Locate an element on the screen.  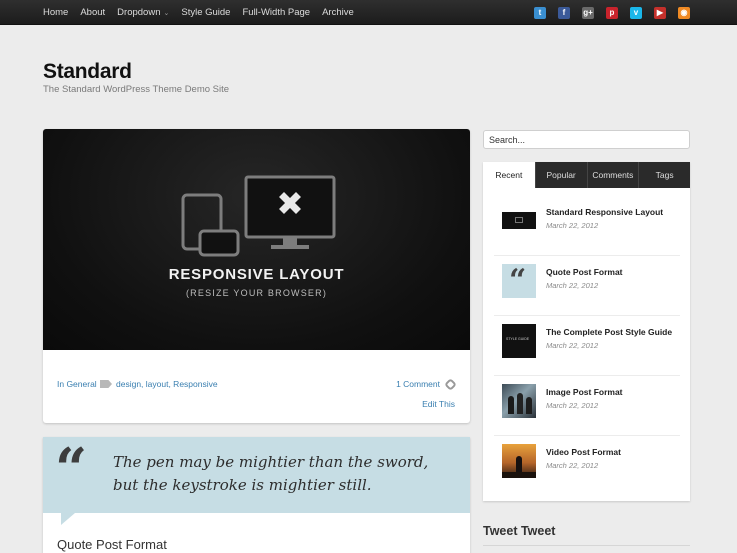
quote-thumbnail: “ is located at coordinates (519, 281).